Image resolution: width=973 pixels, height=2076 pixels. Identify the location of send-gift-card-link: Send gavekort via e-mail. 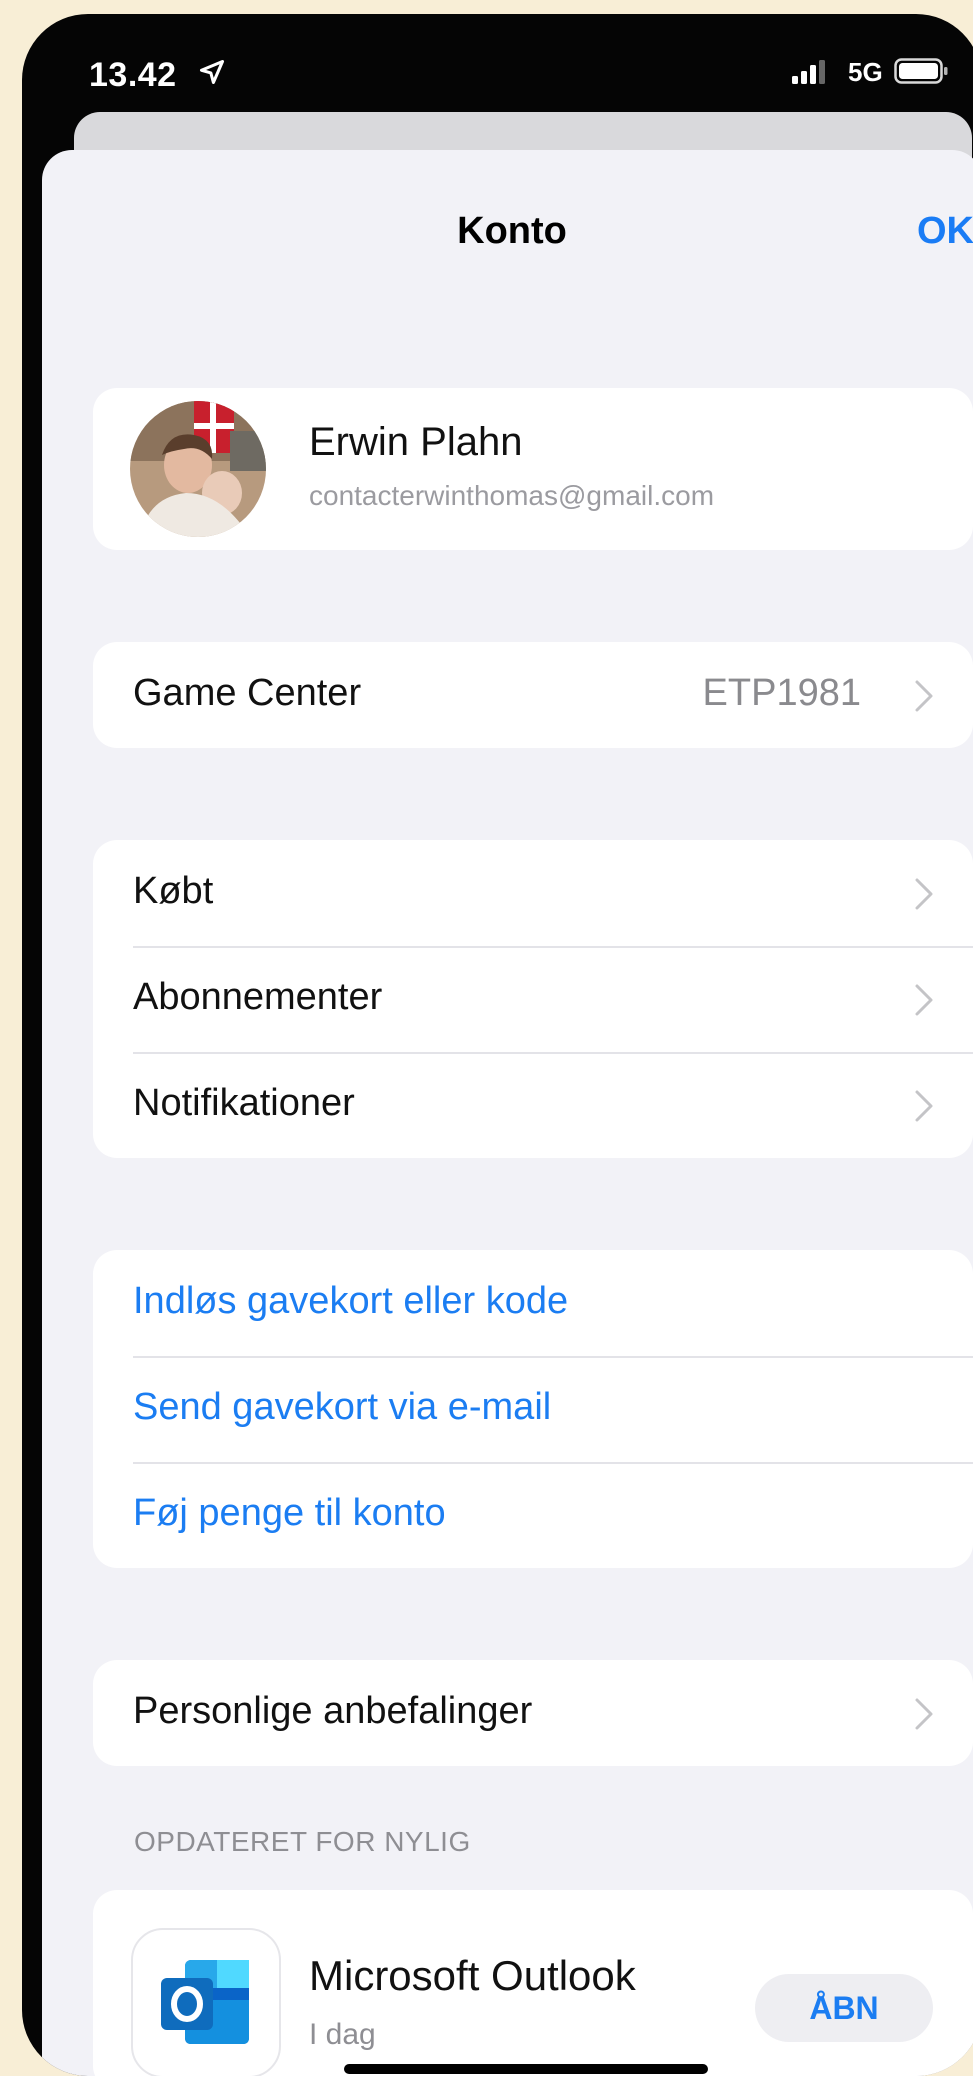
(533, 1409).